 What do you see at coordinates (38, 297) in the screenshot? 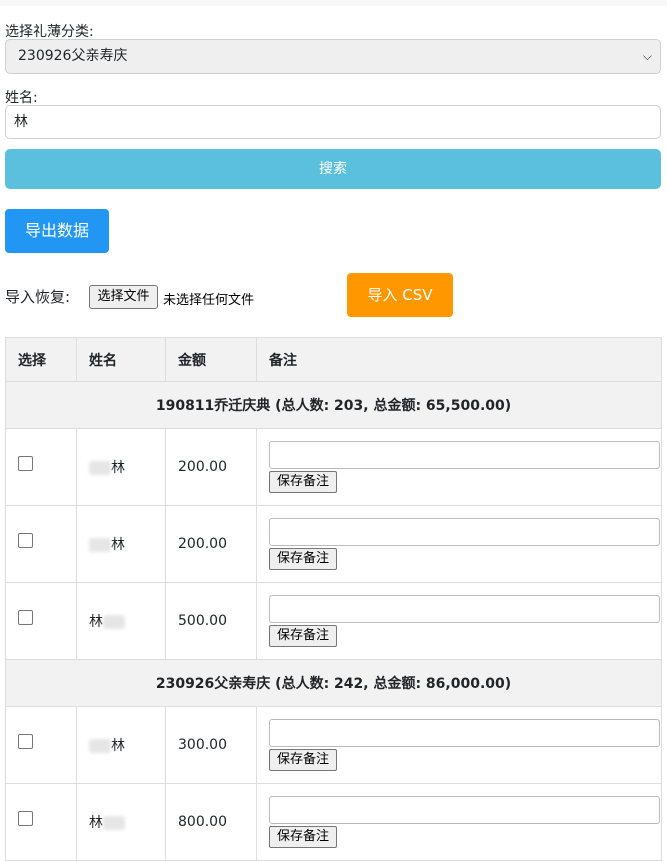
I see `import-restore-label: 导入恢复:` at bounding box center [38, 297].